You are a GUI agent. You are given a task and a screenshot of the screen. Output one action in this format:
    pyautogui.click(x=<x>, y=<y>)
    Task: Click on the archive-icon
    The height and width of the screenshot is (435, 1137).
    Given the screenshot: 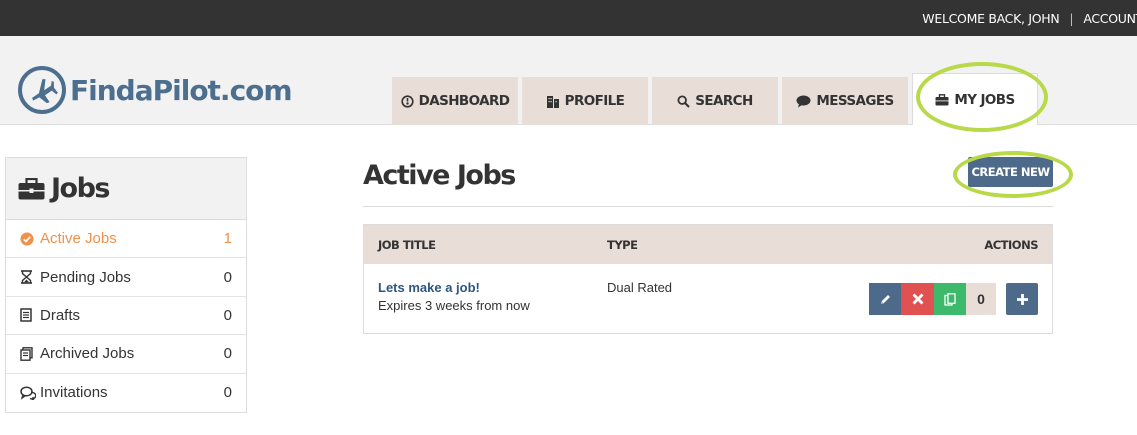 What is the action you would take?
    pyautogui.click(x=29, y=353)
    